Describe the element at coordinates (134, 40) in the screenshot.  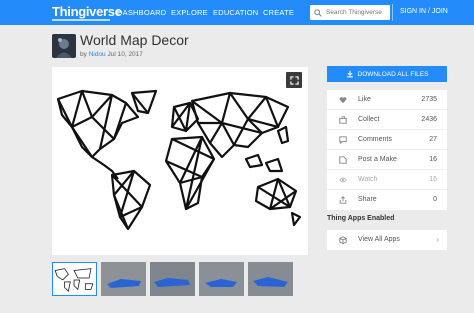
I see `page-title: World Map Decor` at that location.